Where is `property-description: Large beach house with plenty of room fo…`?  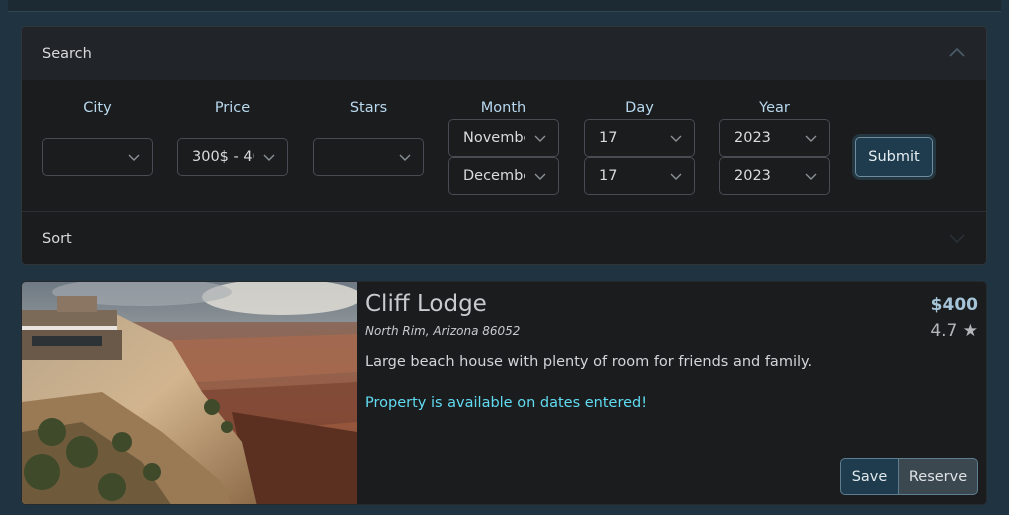
property-description: Large beach house with plenty of room fo… is located at coordinates (589, 362).